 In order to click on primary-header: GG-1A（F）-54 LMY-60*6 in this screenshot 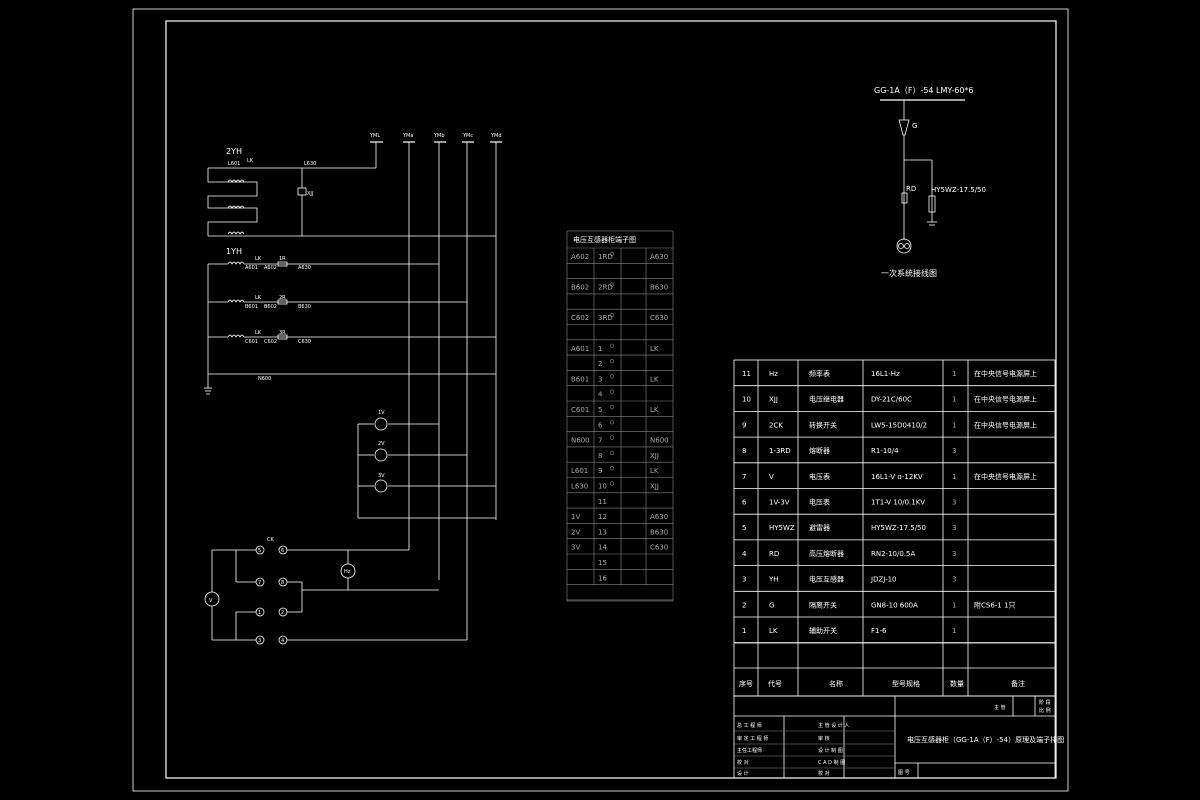, I will do `click(924, 90)`.